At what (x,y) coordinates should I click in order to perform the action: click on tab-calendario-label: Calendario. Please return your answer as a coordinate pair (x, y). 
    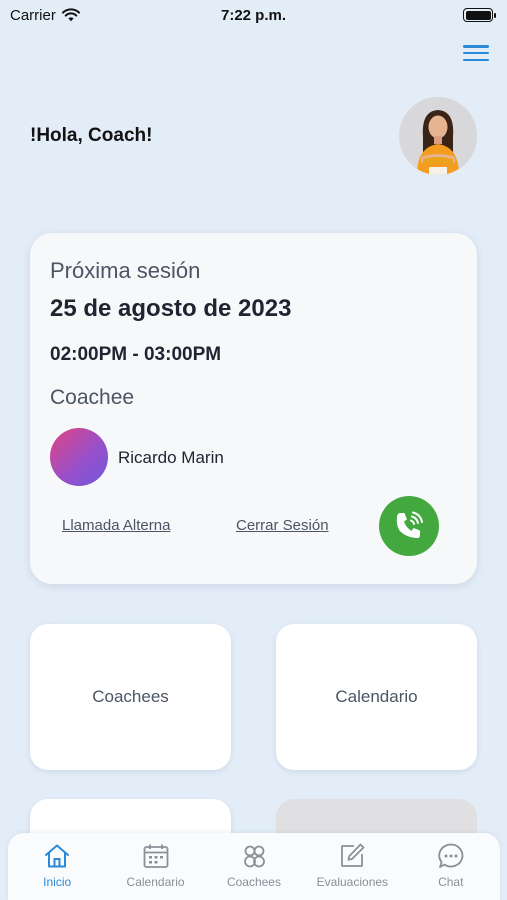
    Looking at the image, I should click on (155, 882).